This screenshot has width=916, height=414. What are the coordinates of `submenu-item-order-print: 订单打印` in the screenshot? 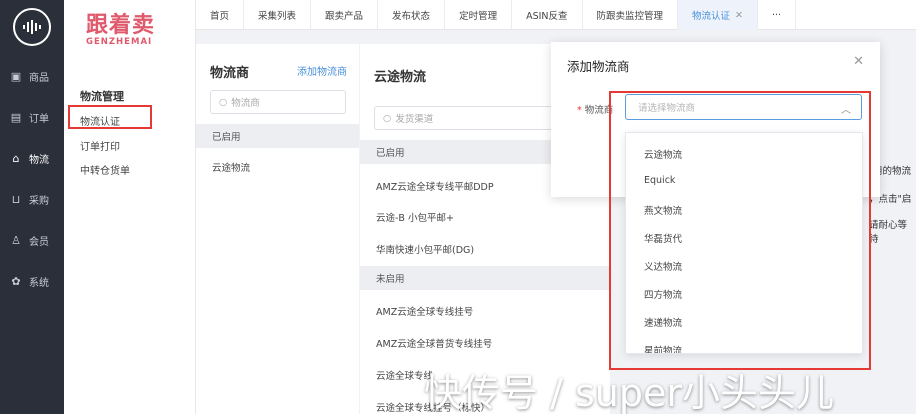 It's located at (100, 145).